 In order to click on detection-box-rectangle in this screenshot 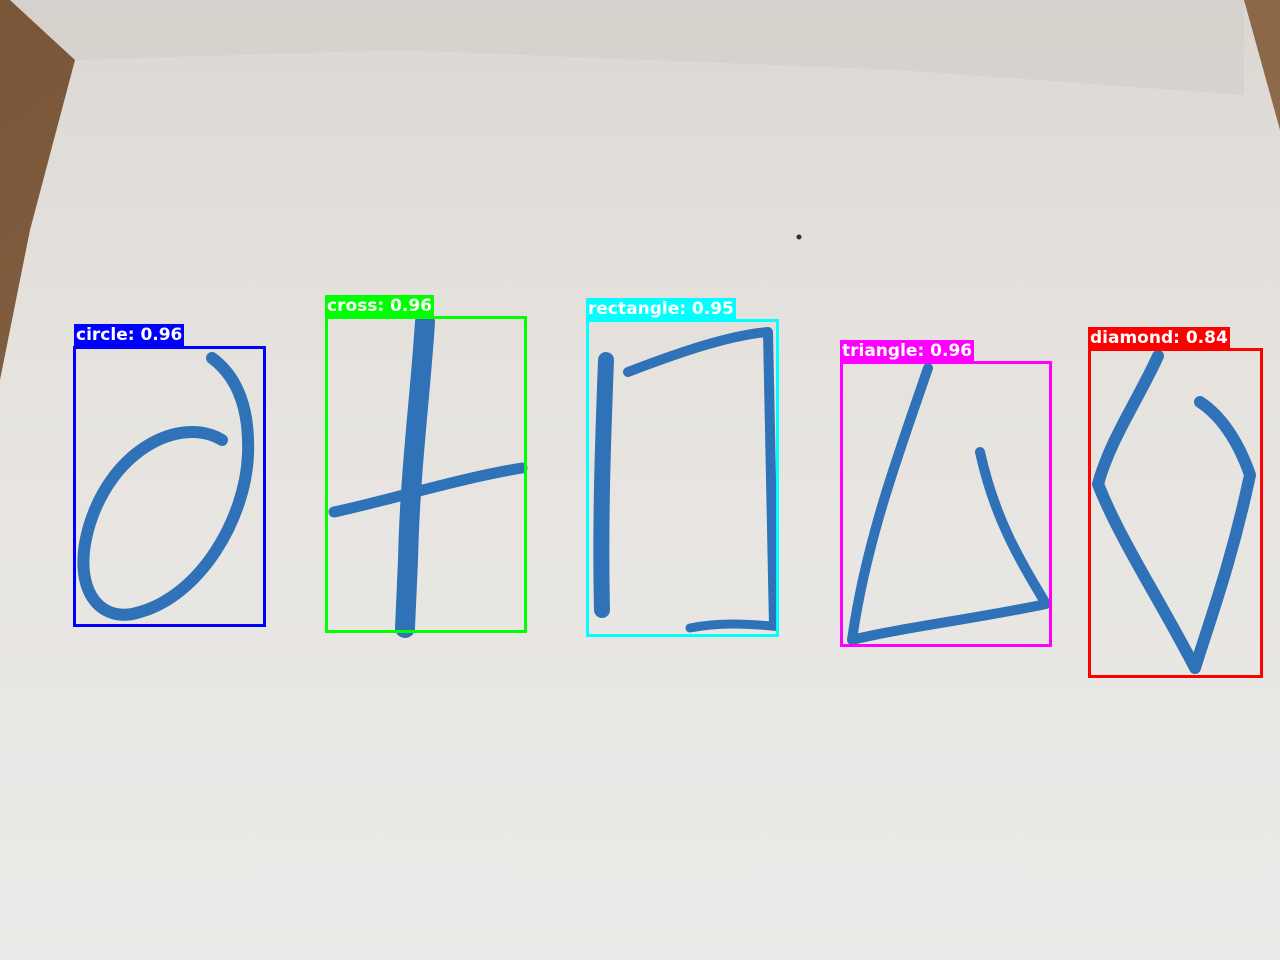, I will do `click(682, 478)`.